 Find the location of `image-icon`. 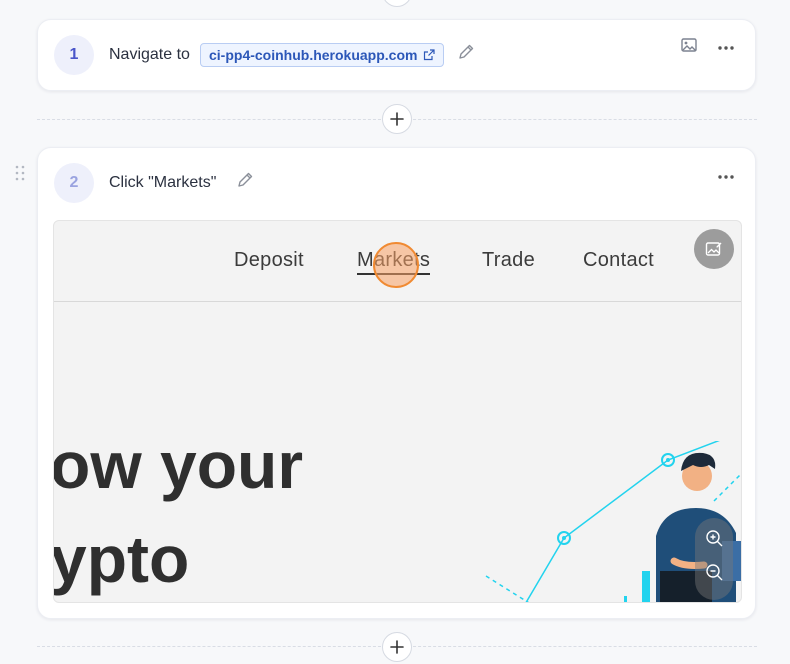

image-icon is located at coordinates (689, 45).